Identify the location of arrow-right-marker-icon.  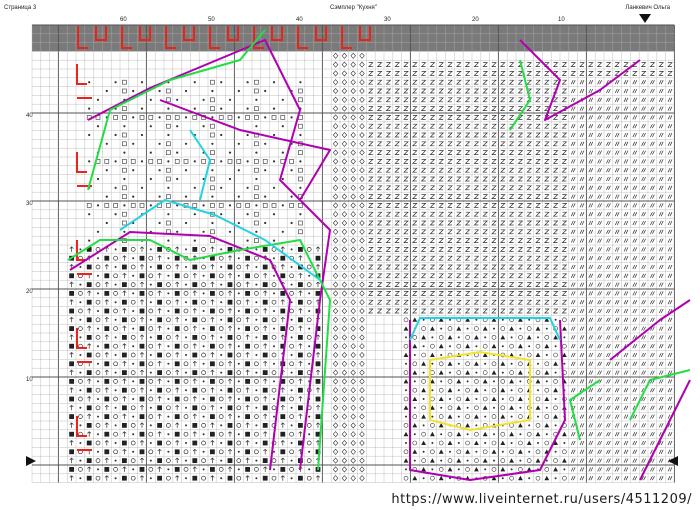
(31, 461).